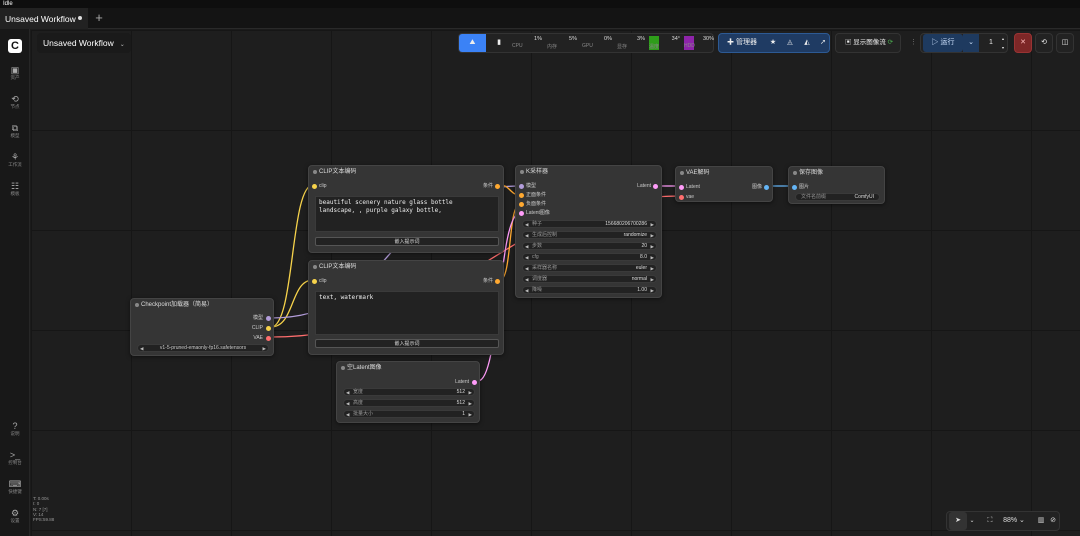 Image resolution: width=1080 pixels, height=536 pixels. I want to click on cancel-run-button: ✕, so click(1023, 43).